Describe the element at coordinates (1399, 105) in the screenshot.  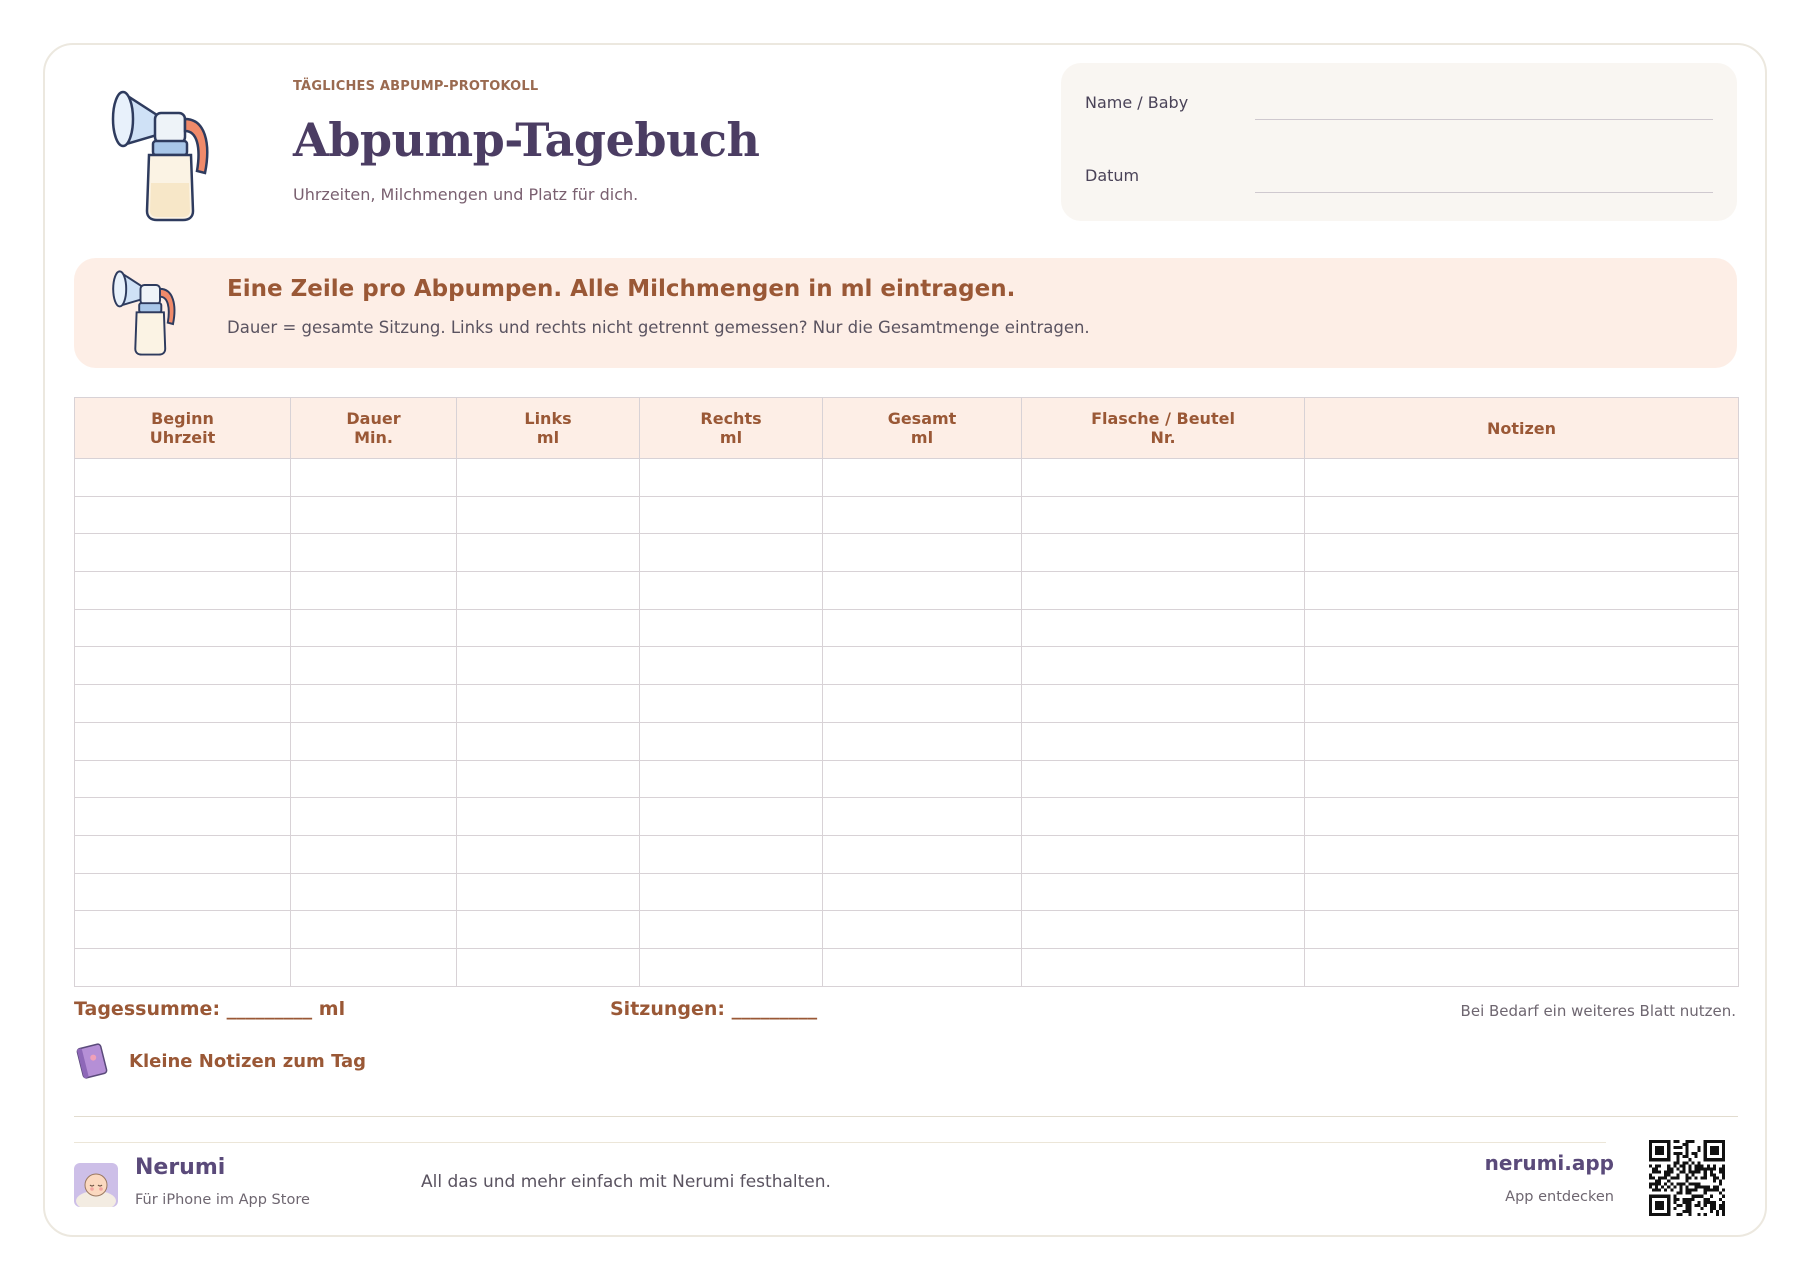
I see `name-field: Name / Baby` at that location.